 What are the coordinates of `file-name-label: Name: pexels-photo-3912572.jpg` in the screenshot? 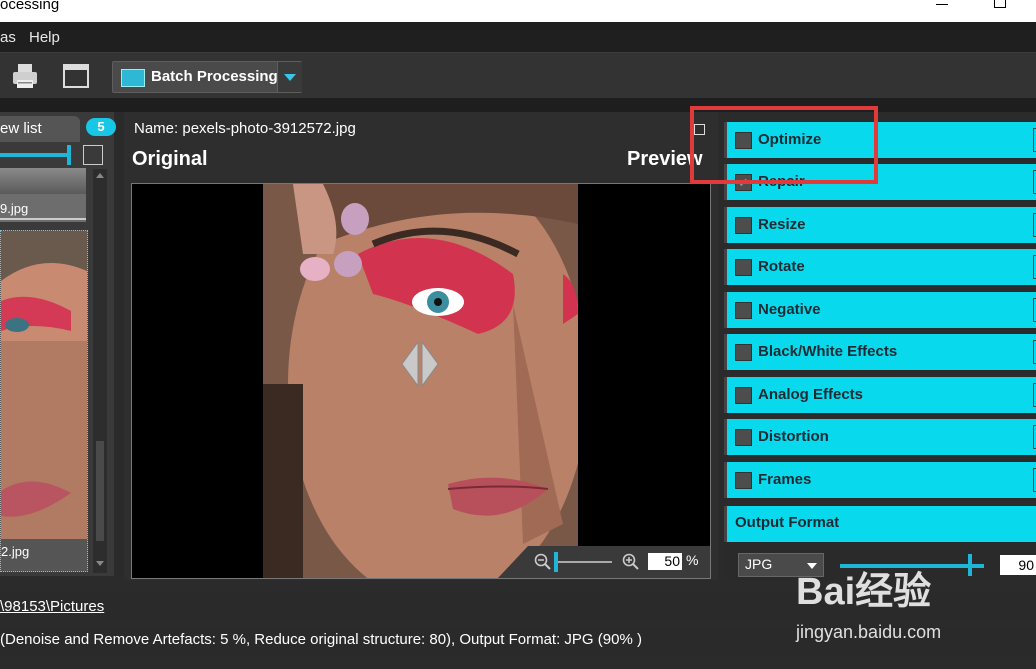 It's located at (245, 128).